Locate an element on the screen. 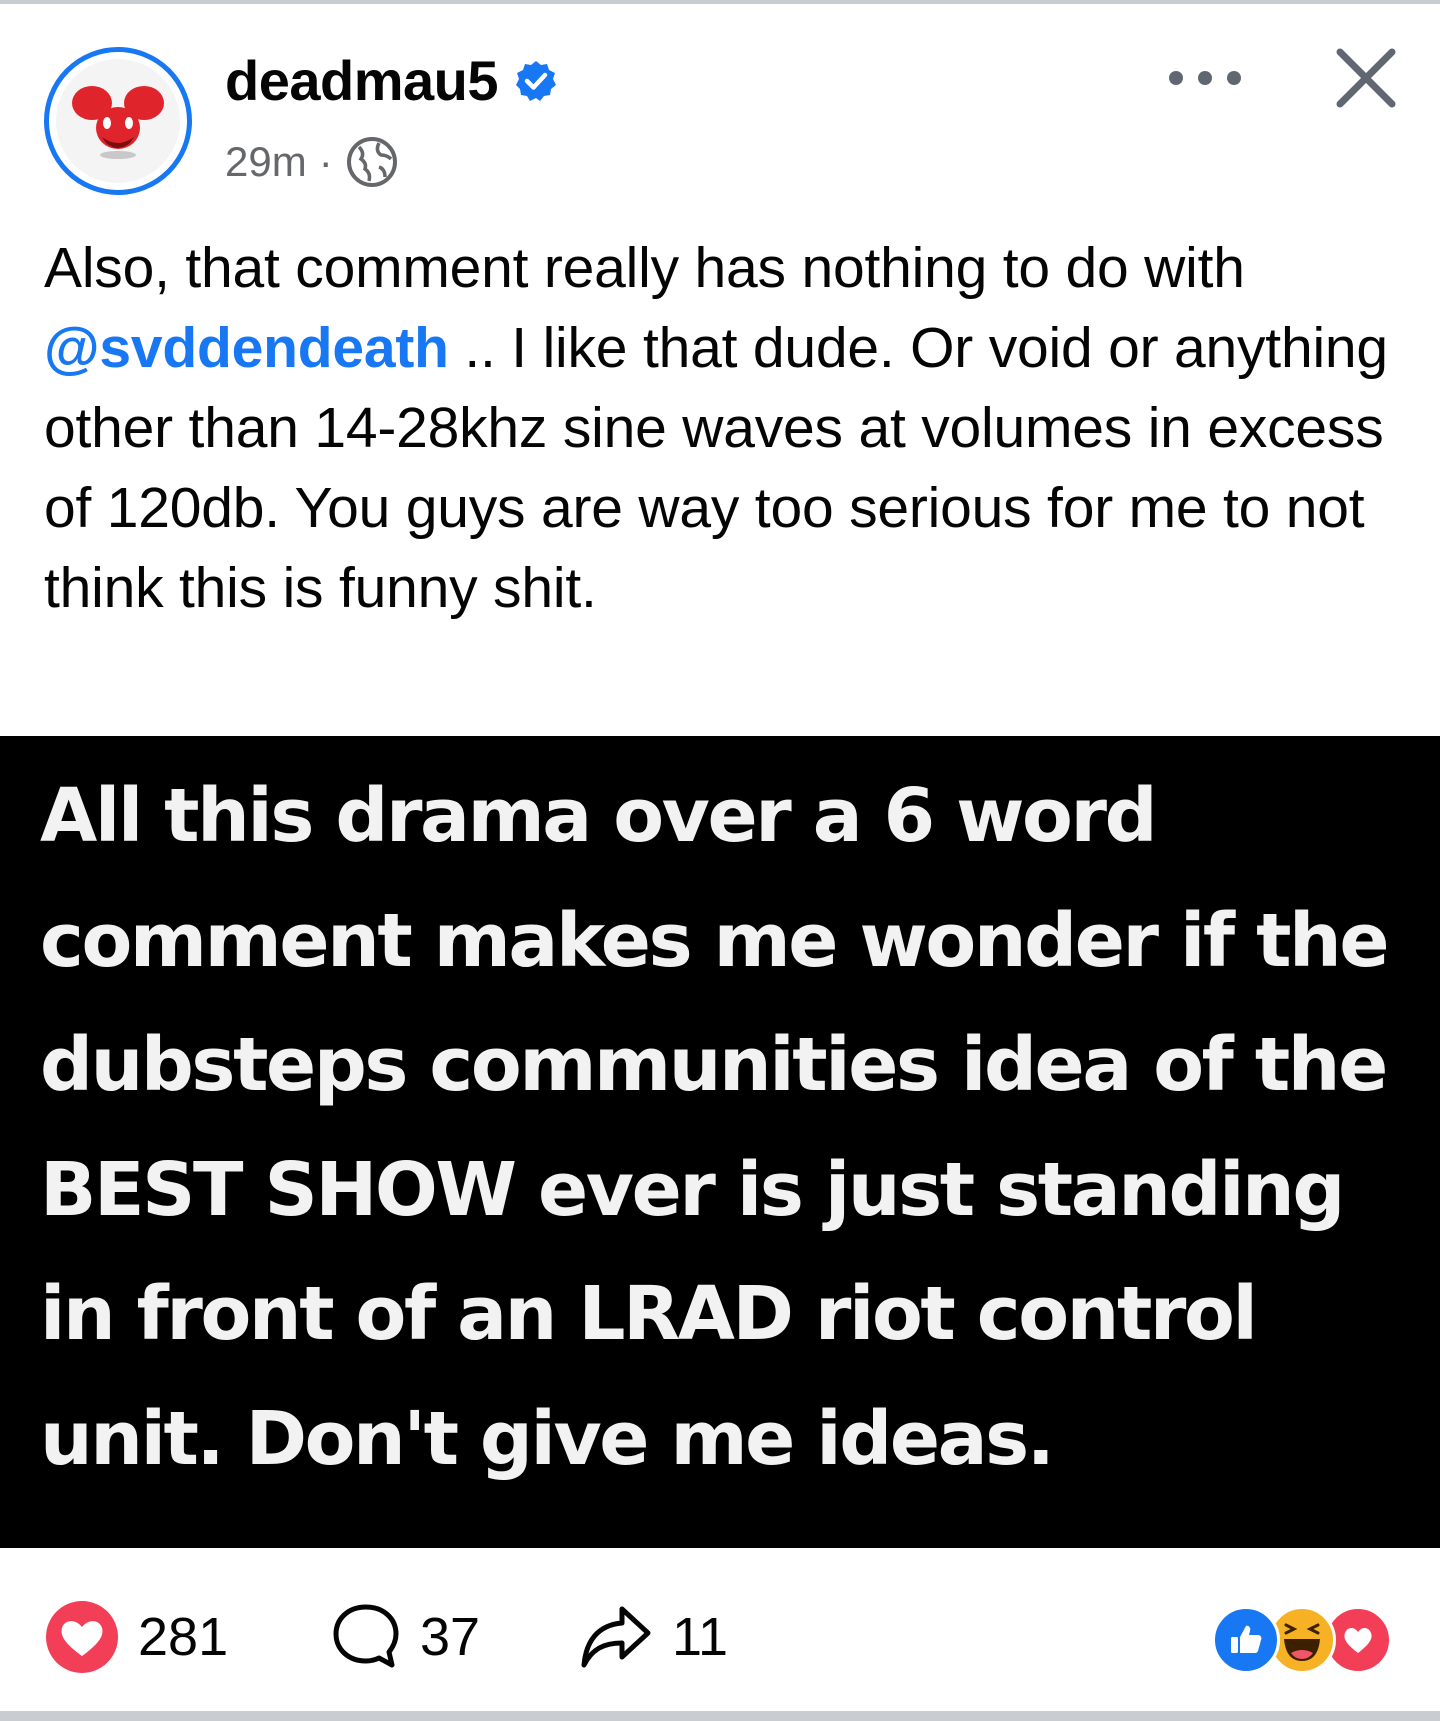 This screenshot has height=1721, width=1440. share-count: 11 is located at coordinates (700, 1637).